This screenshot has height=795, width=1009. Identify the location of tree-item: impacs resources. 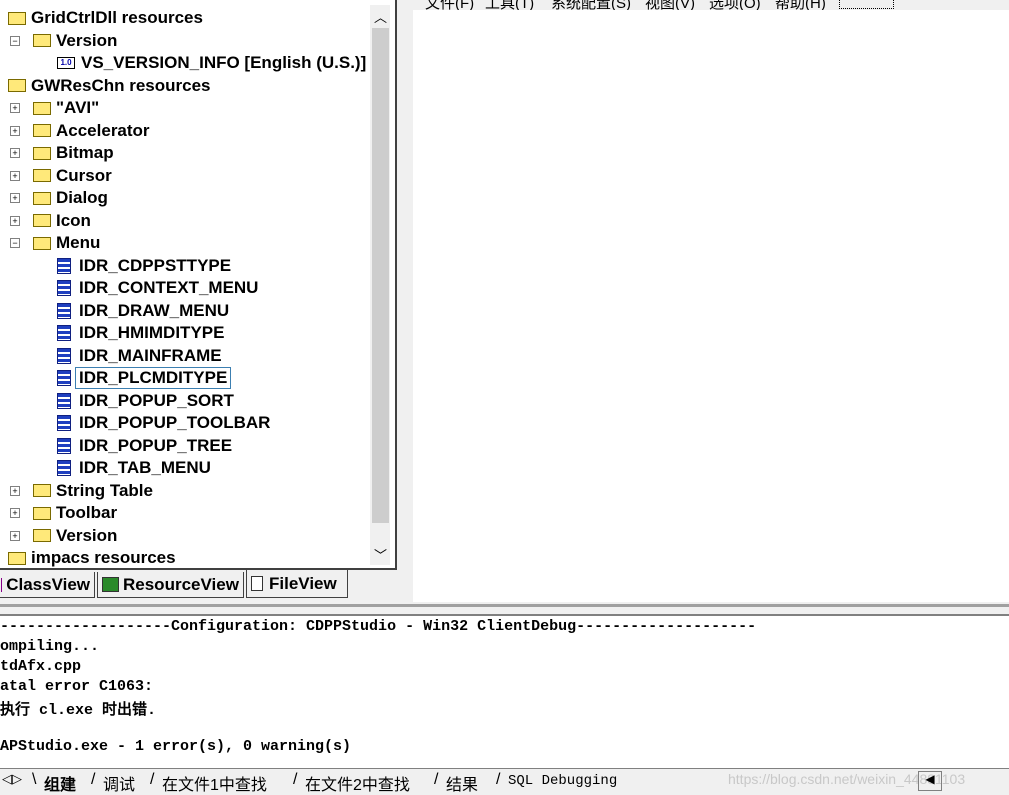
(92, 557).